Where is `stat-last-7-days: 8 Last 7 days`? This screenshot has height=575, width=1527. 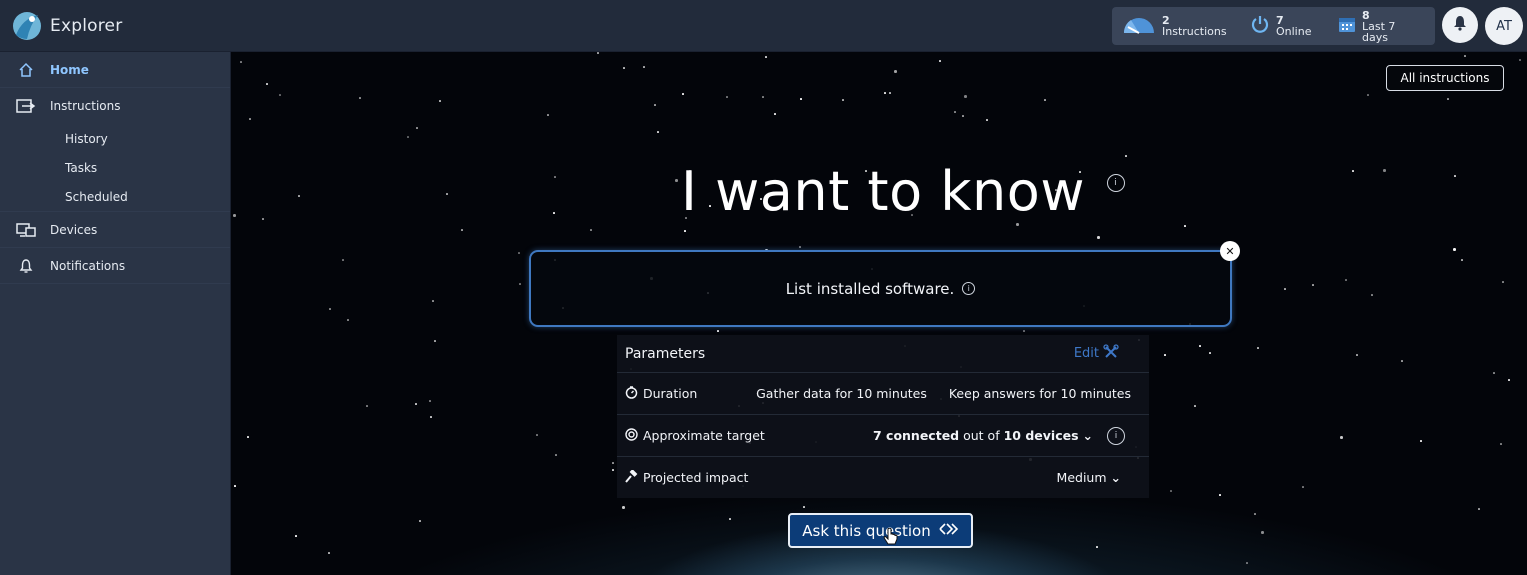 stat-last-7-days: 8 Last 7 days is located at coordinates (1380, 26).